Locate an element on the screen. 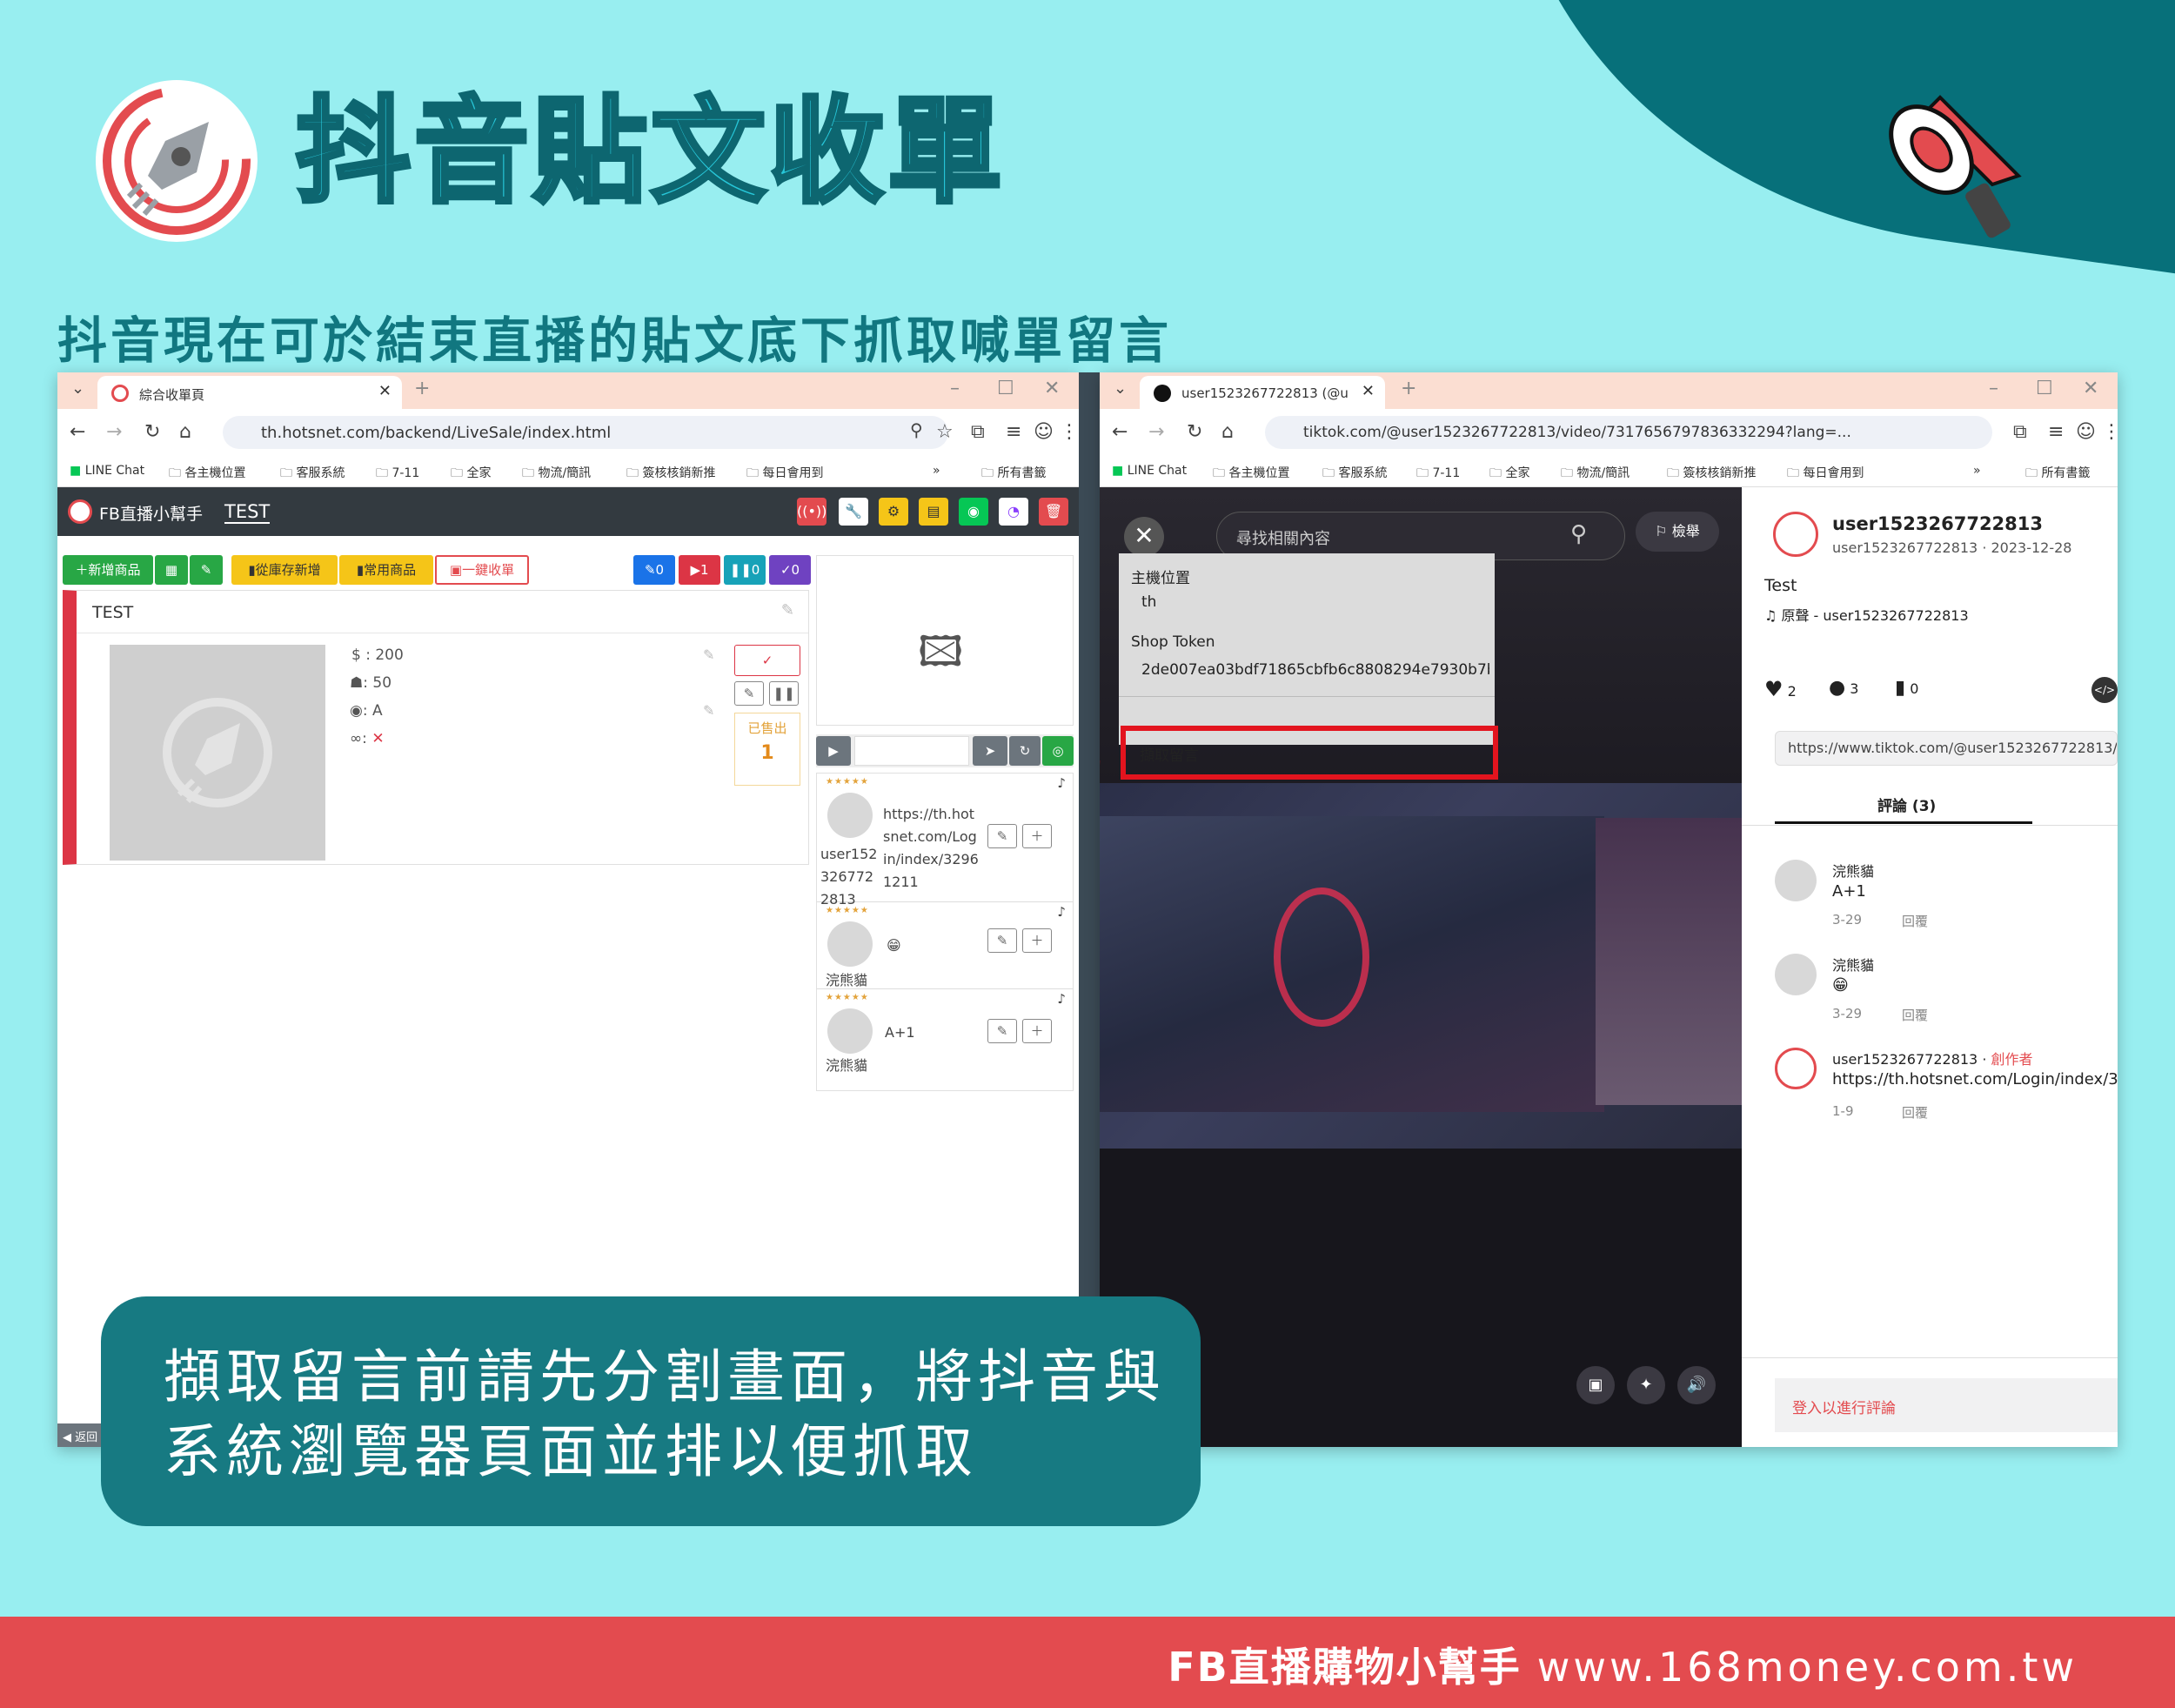 The width and height of the screenshot is (2175, 1708). miniplayer-icon: ▣ is located at coordinates (1595, 1385).